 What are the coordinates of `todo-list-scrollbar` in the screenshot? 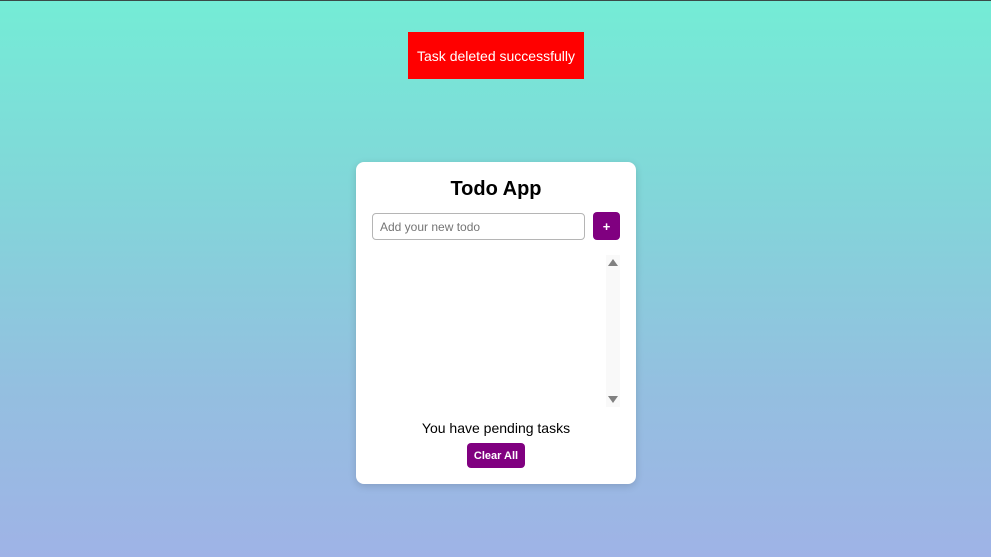 It's located at (613, 331).